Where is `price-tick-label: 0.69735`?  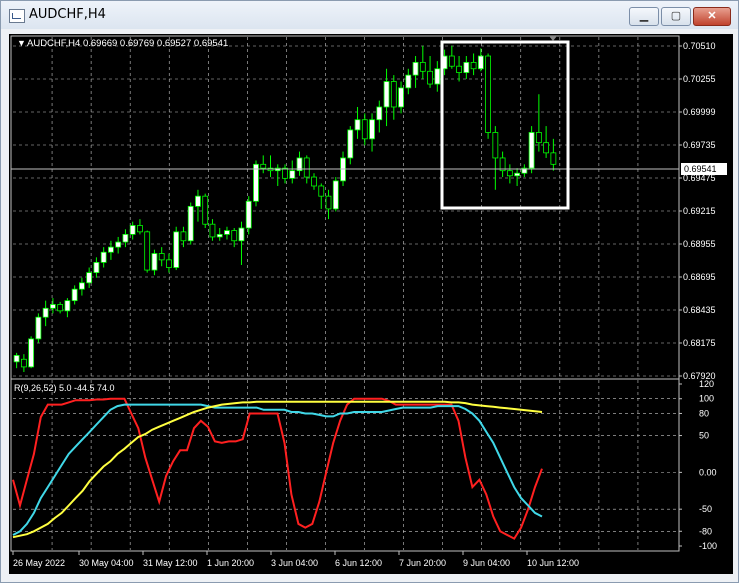 price-tick-label: 0.69735 is located at coordinates (699, 145).